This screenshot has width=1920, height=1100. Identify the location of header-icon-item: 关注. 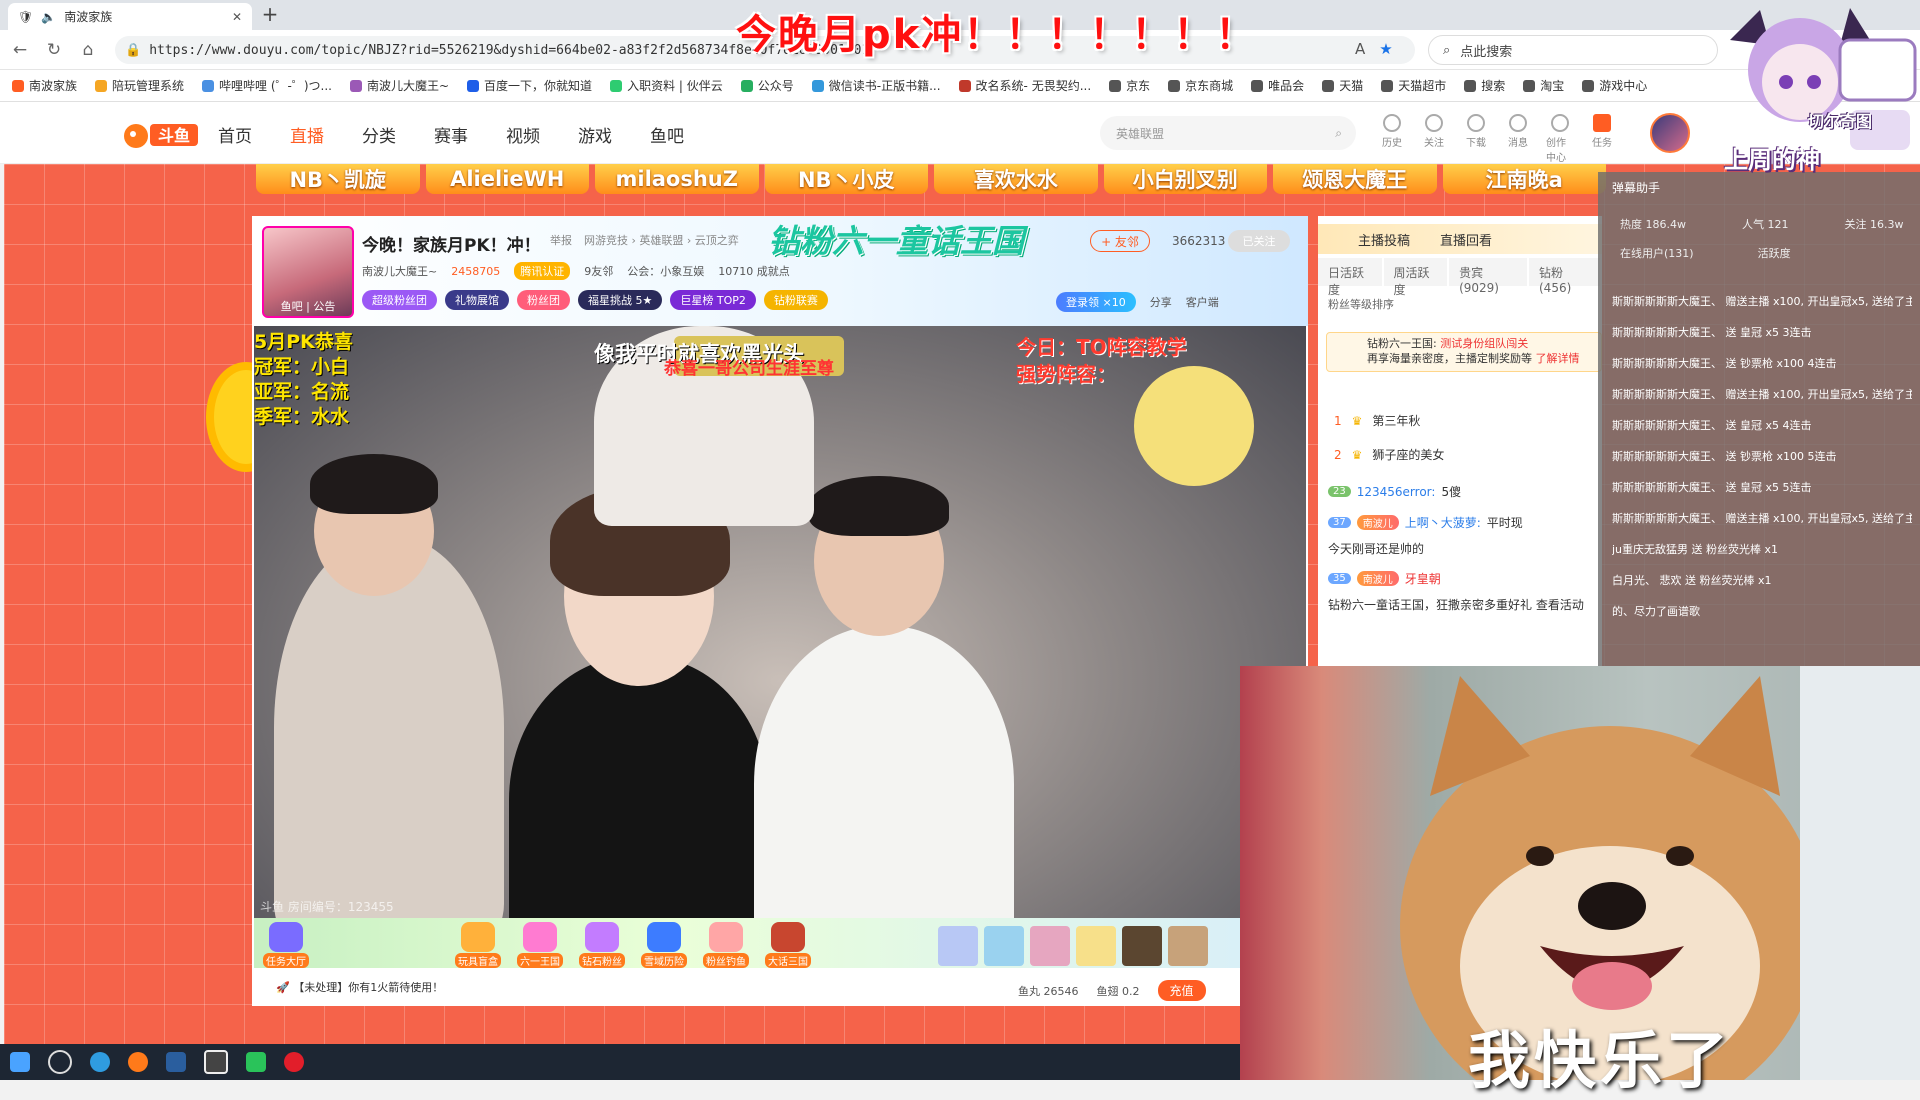
(1434, 139).